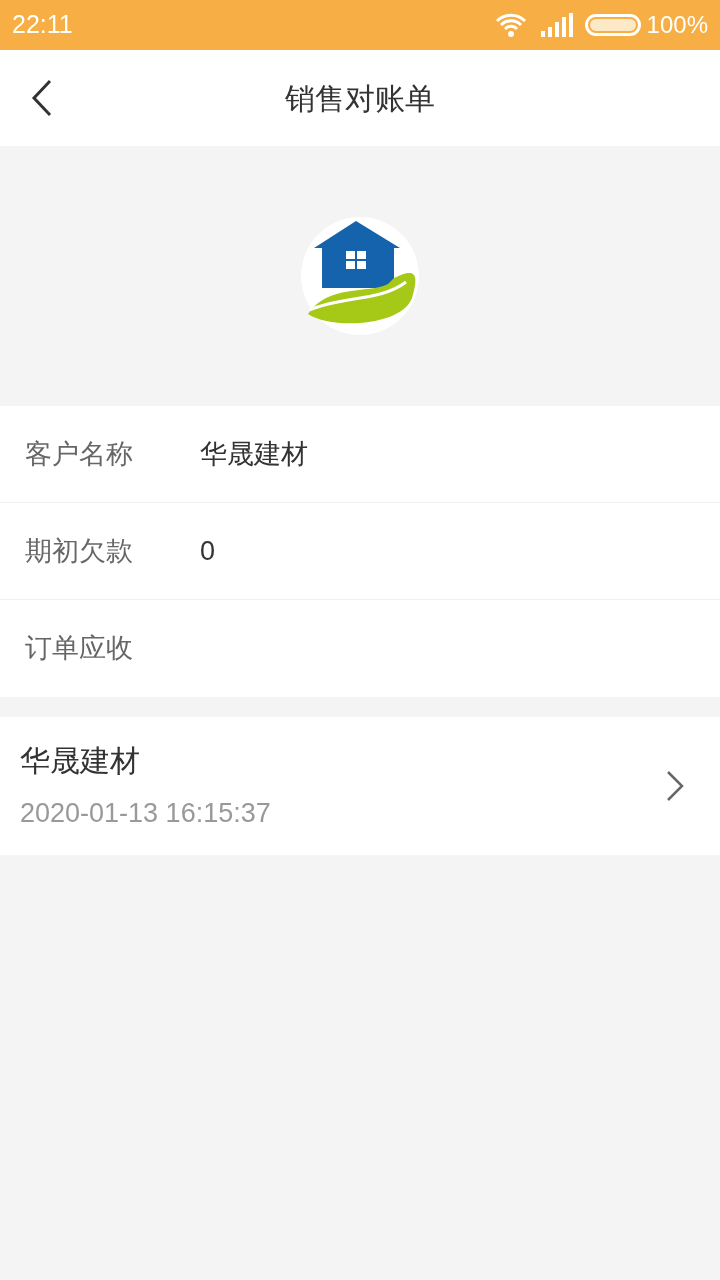 This screenshot has width=720, height=1280. I want to click on back-icon, so click(42, 98).